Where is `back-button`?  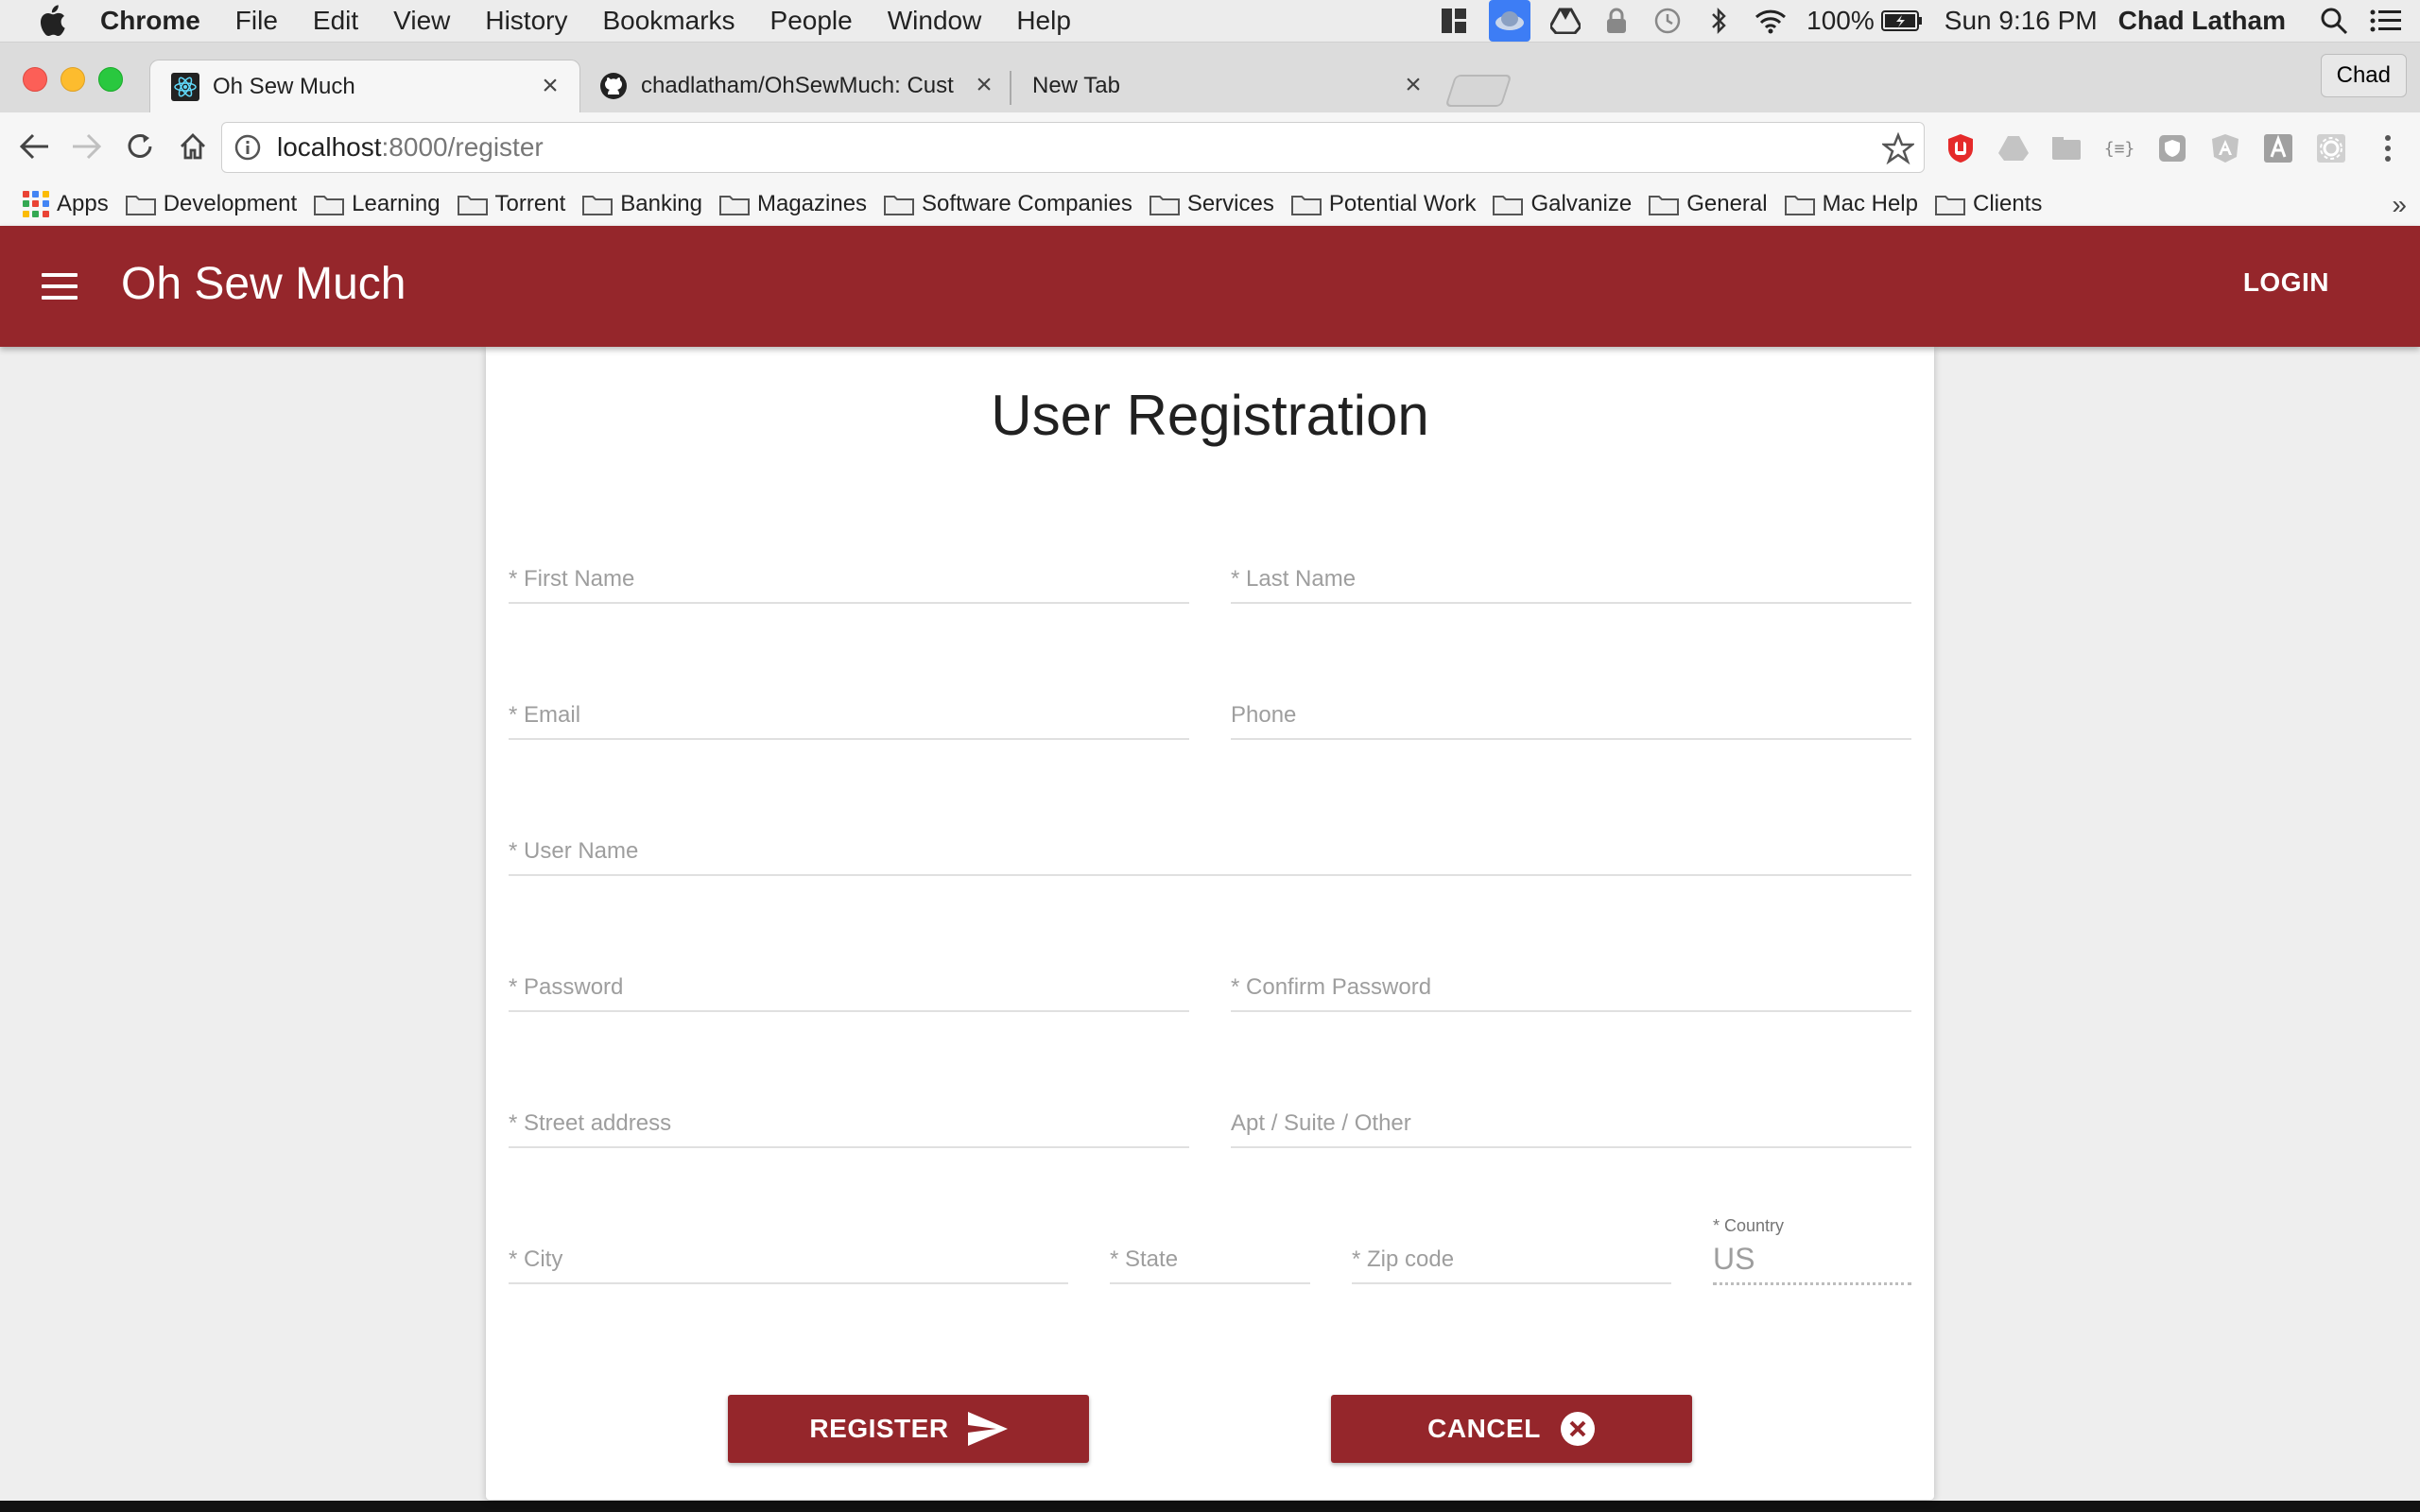
back-button is located at coordinates (34, 146).